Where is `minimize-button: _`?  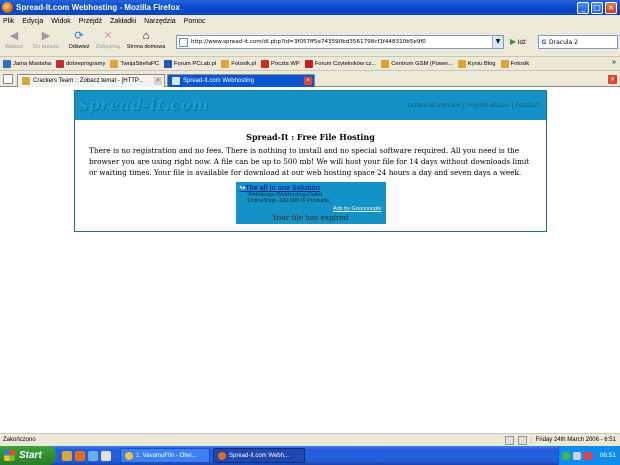 minimize-button: _ is located at coordinates (583, 7).